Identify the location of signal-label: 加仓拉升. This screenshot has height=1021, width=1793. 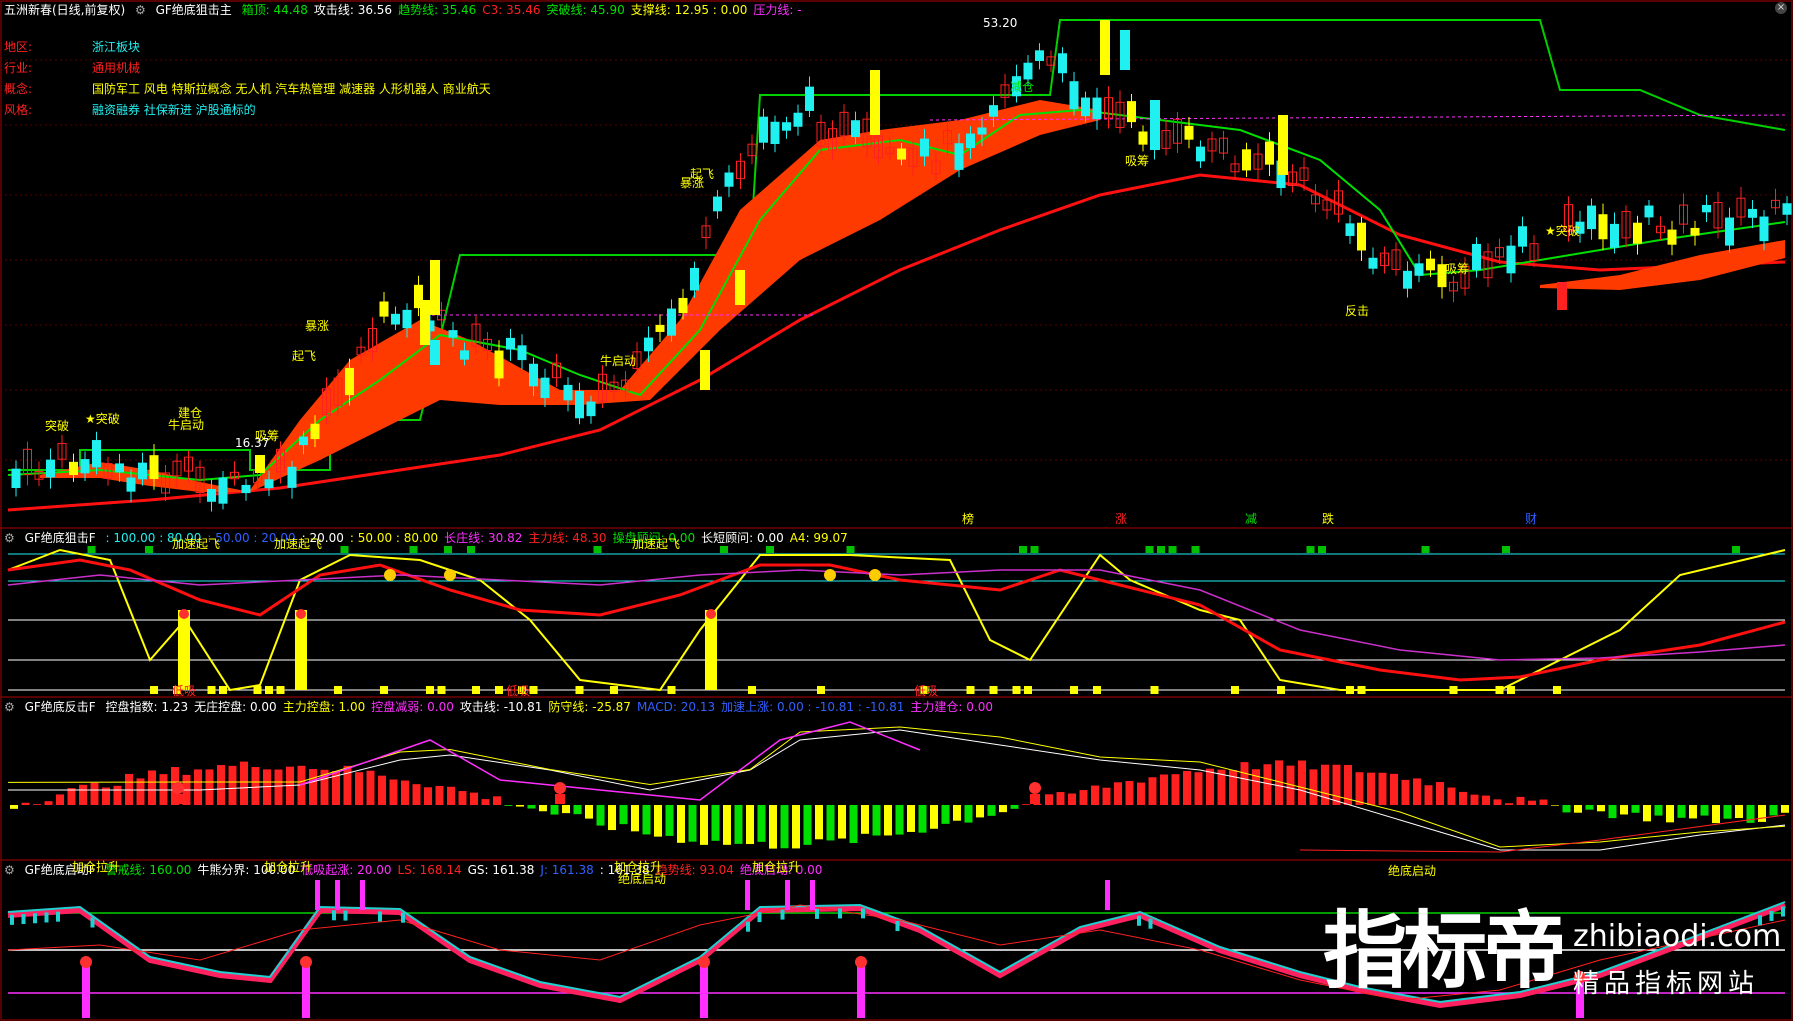
(288, 867).